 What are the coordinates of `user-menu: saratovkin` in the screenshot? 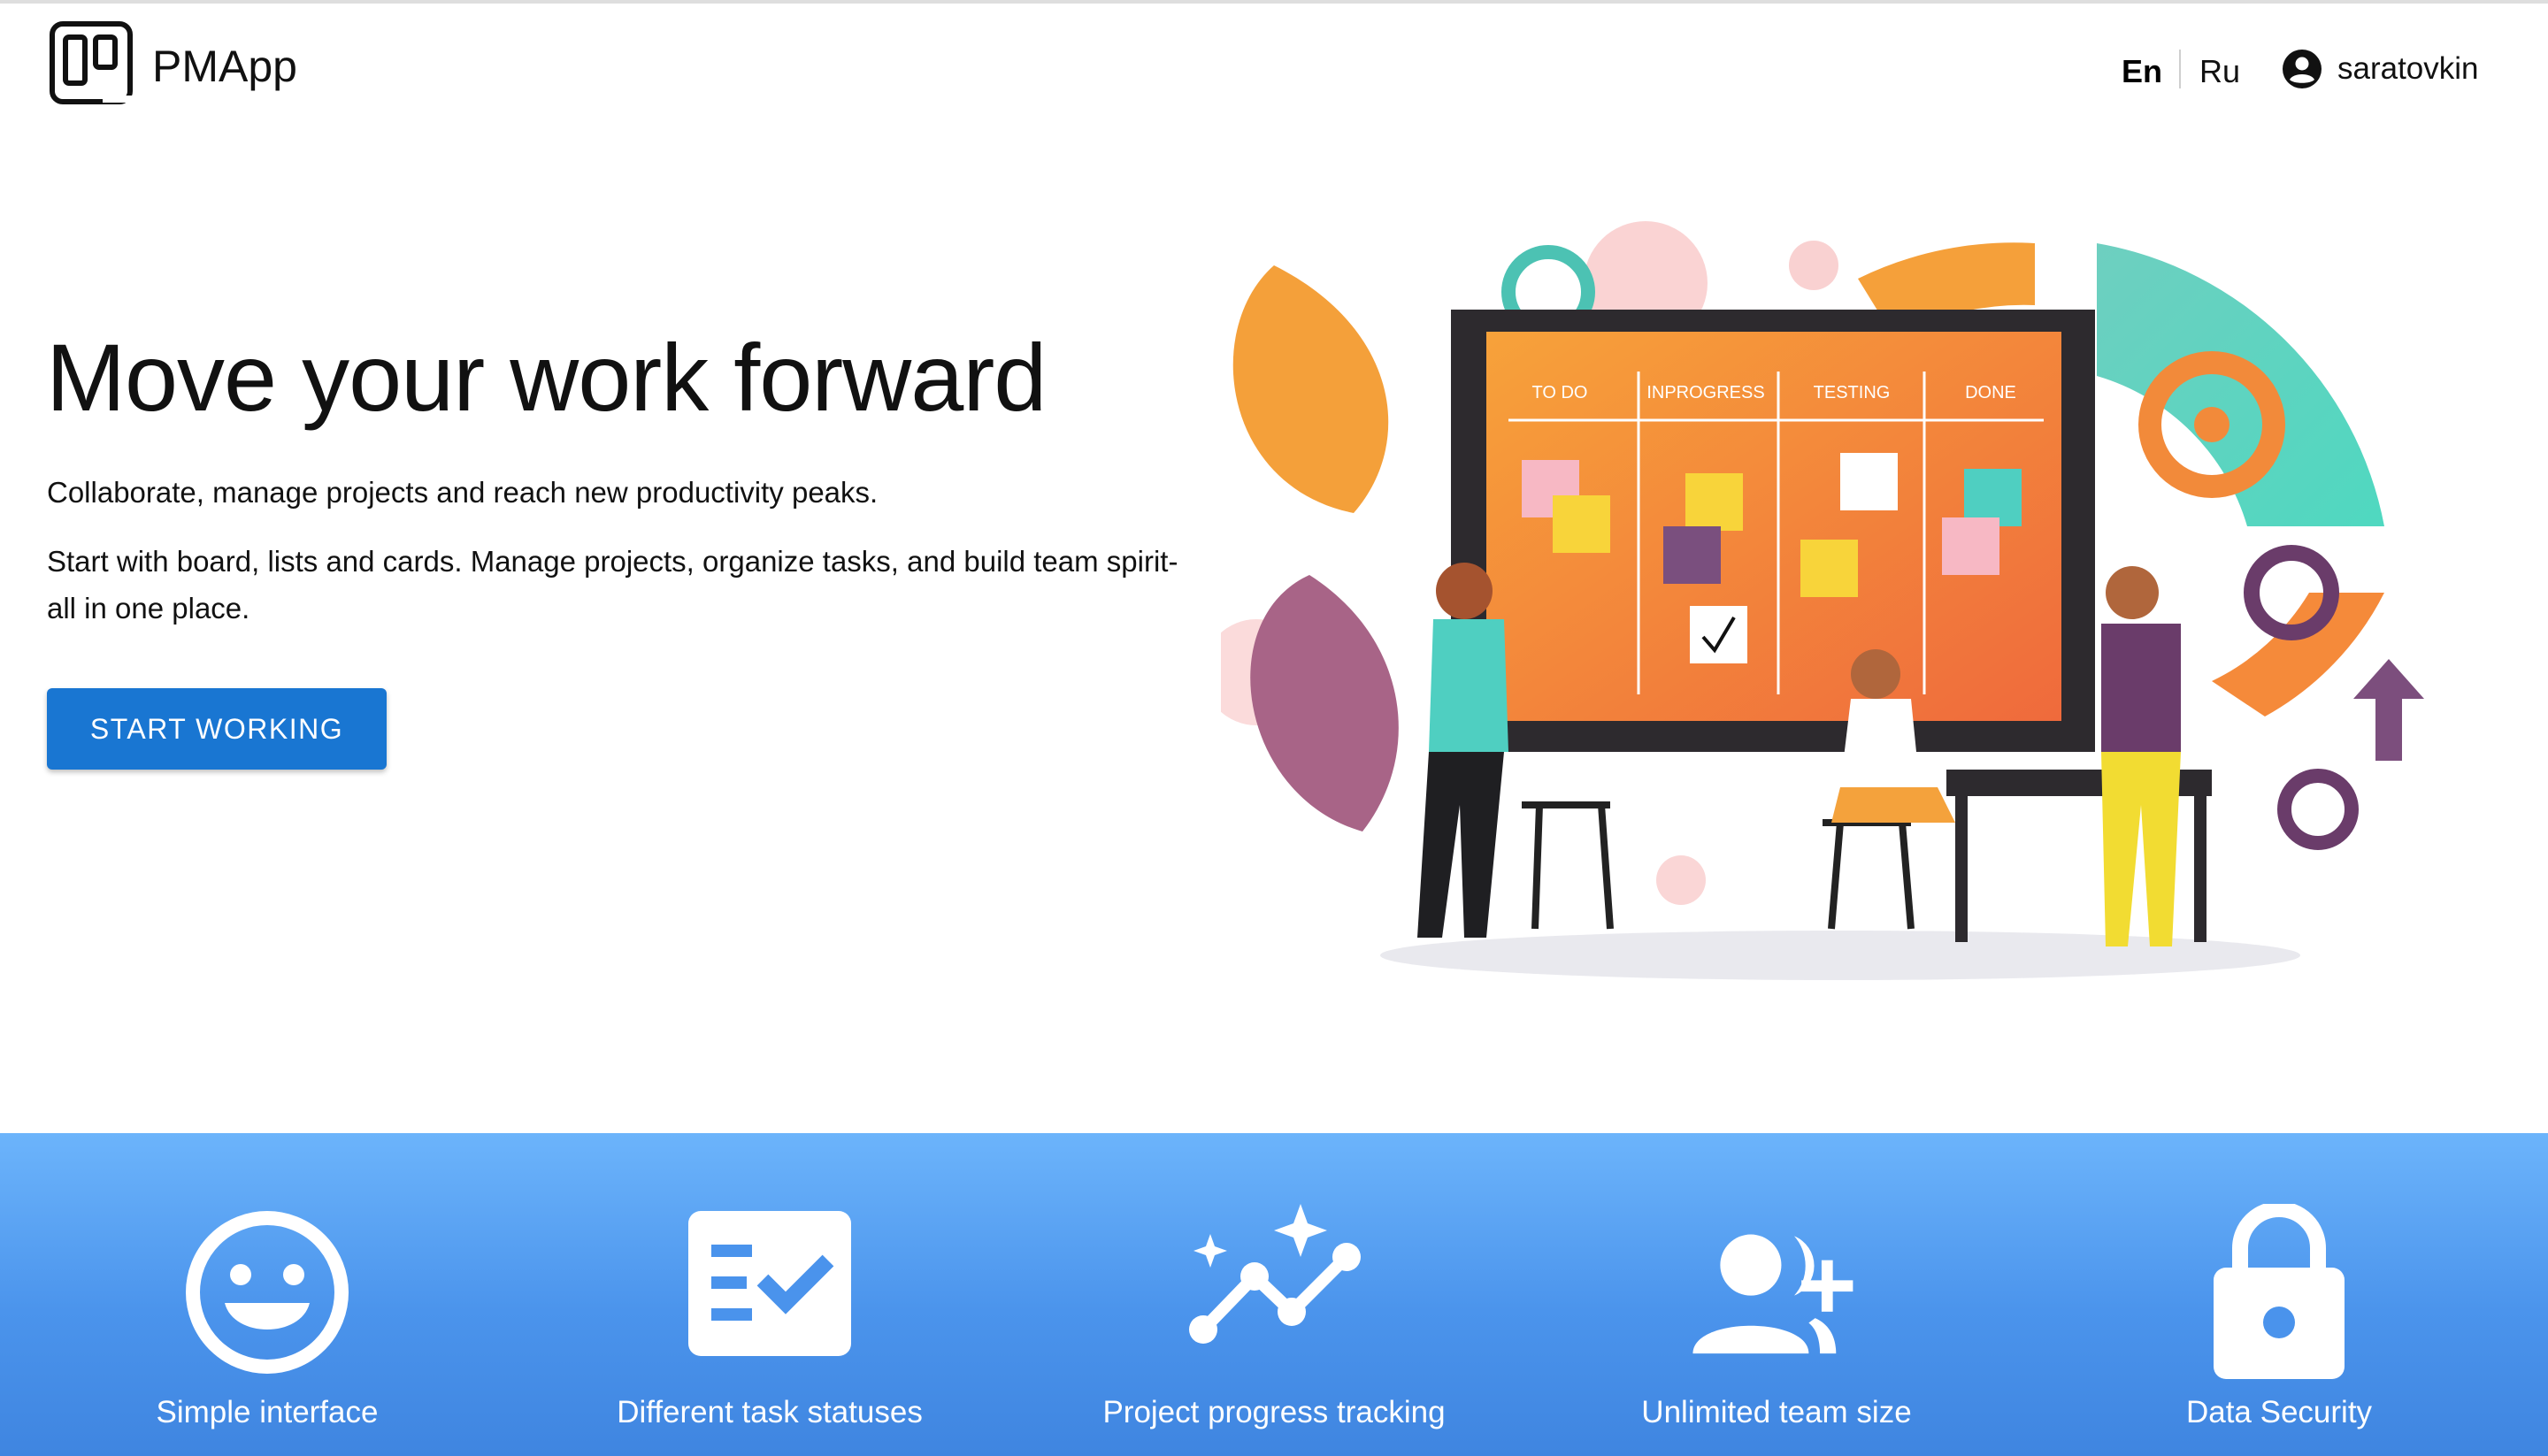 It's located at (2380, 69).